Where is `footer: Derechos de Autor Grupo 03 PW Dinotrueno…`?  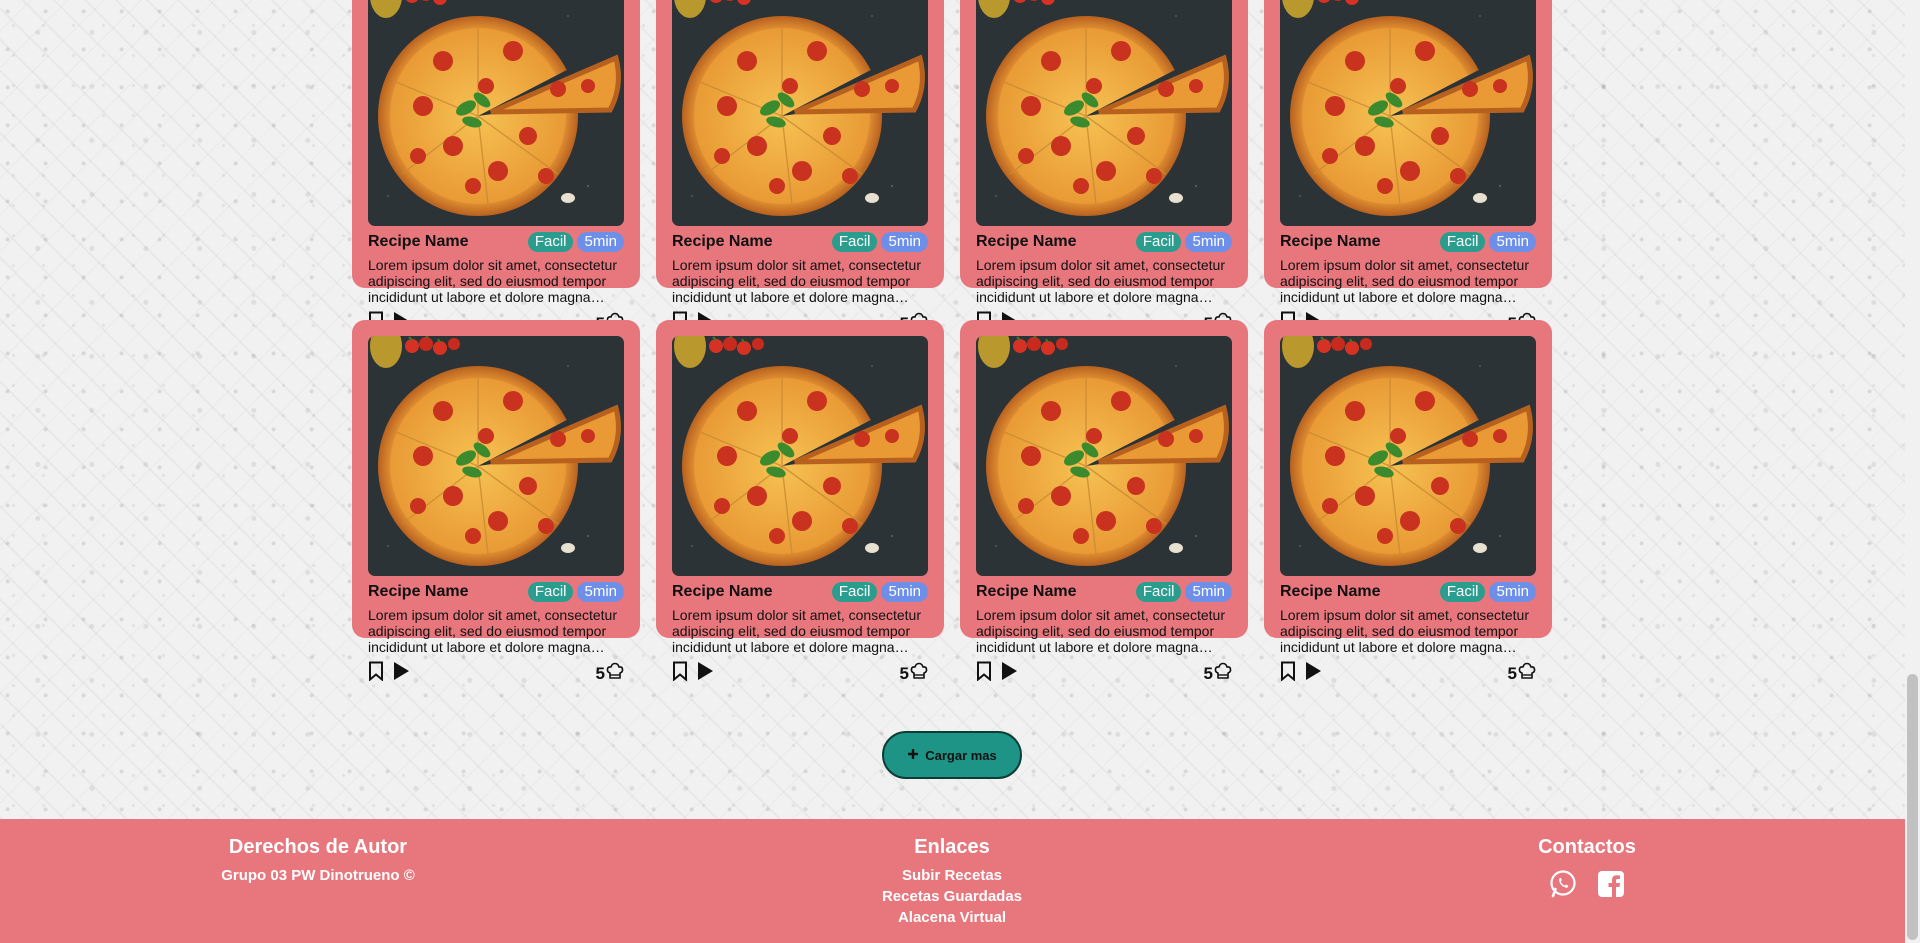 footer: Derechos de Autor Grupo 03 PW Dinotrueno… is located at coordinates (952, 881).